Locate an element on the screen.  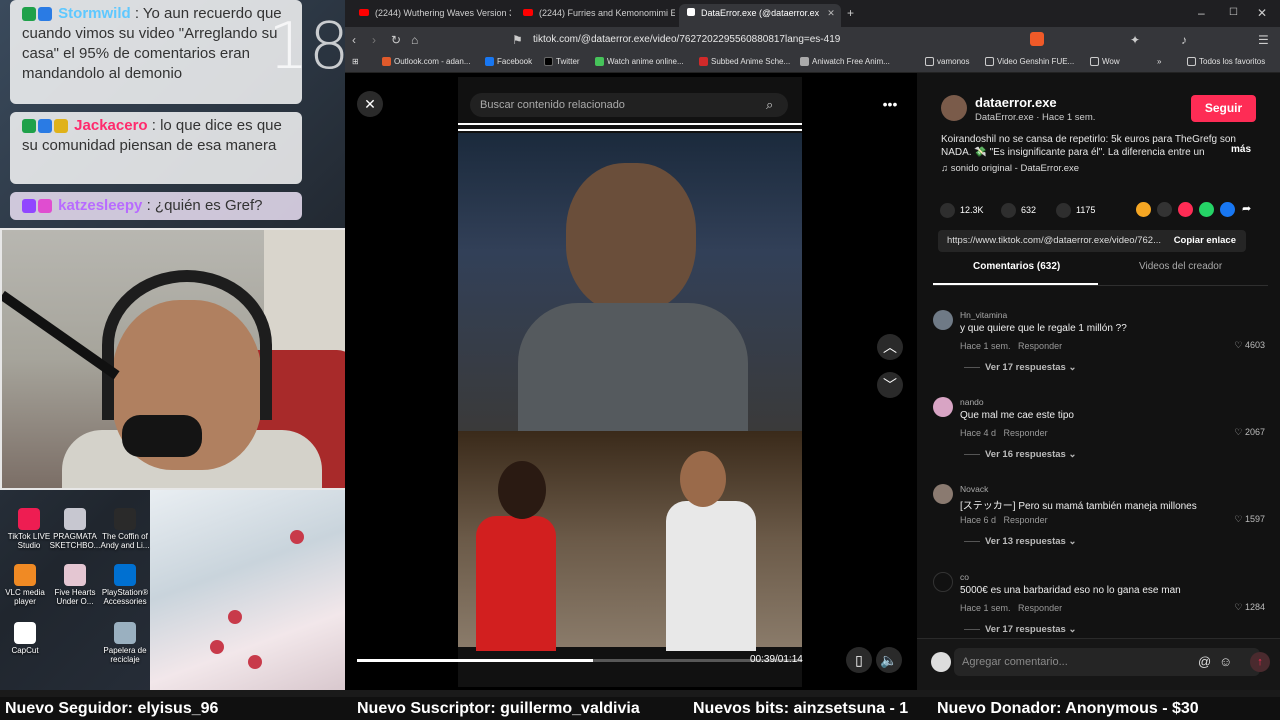
brave-shield-icon is located at coordinates (1037, 39).